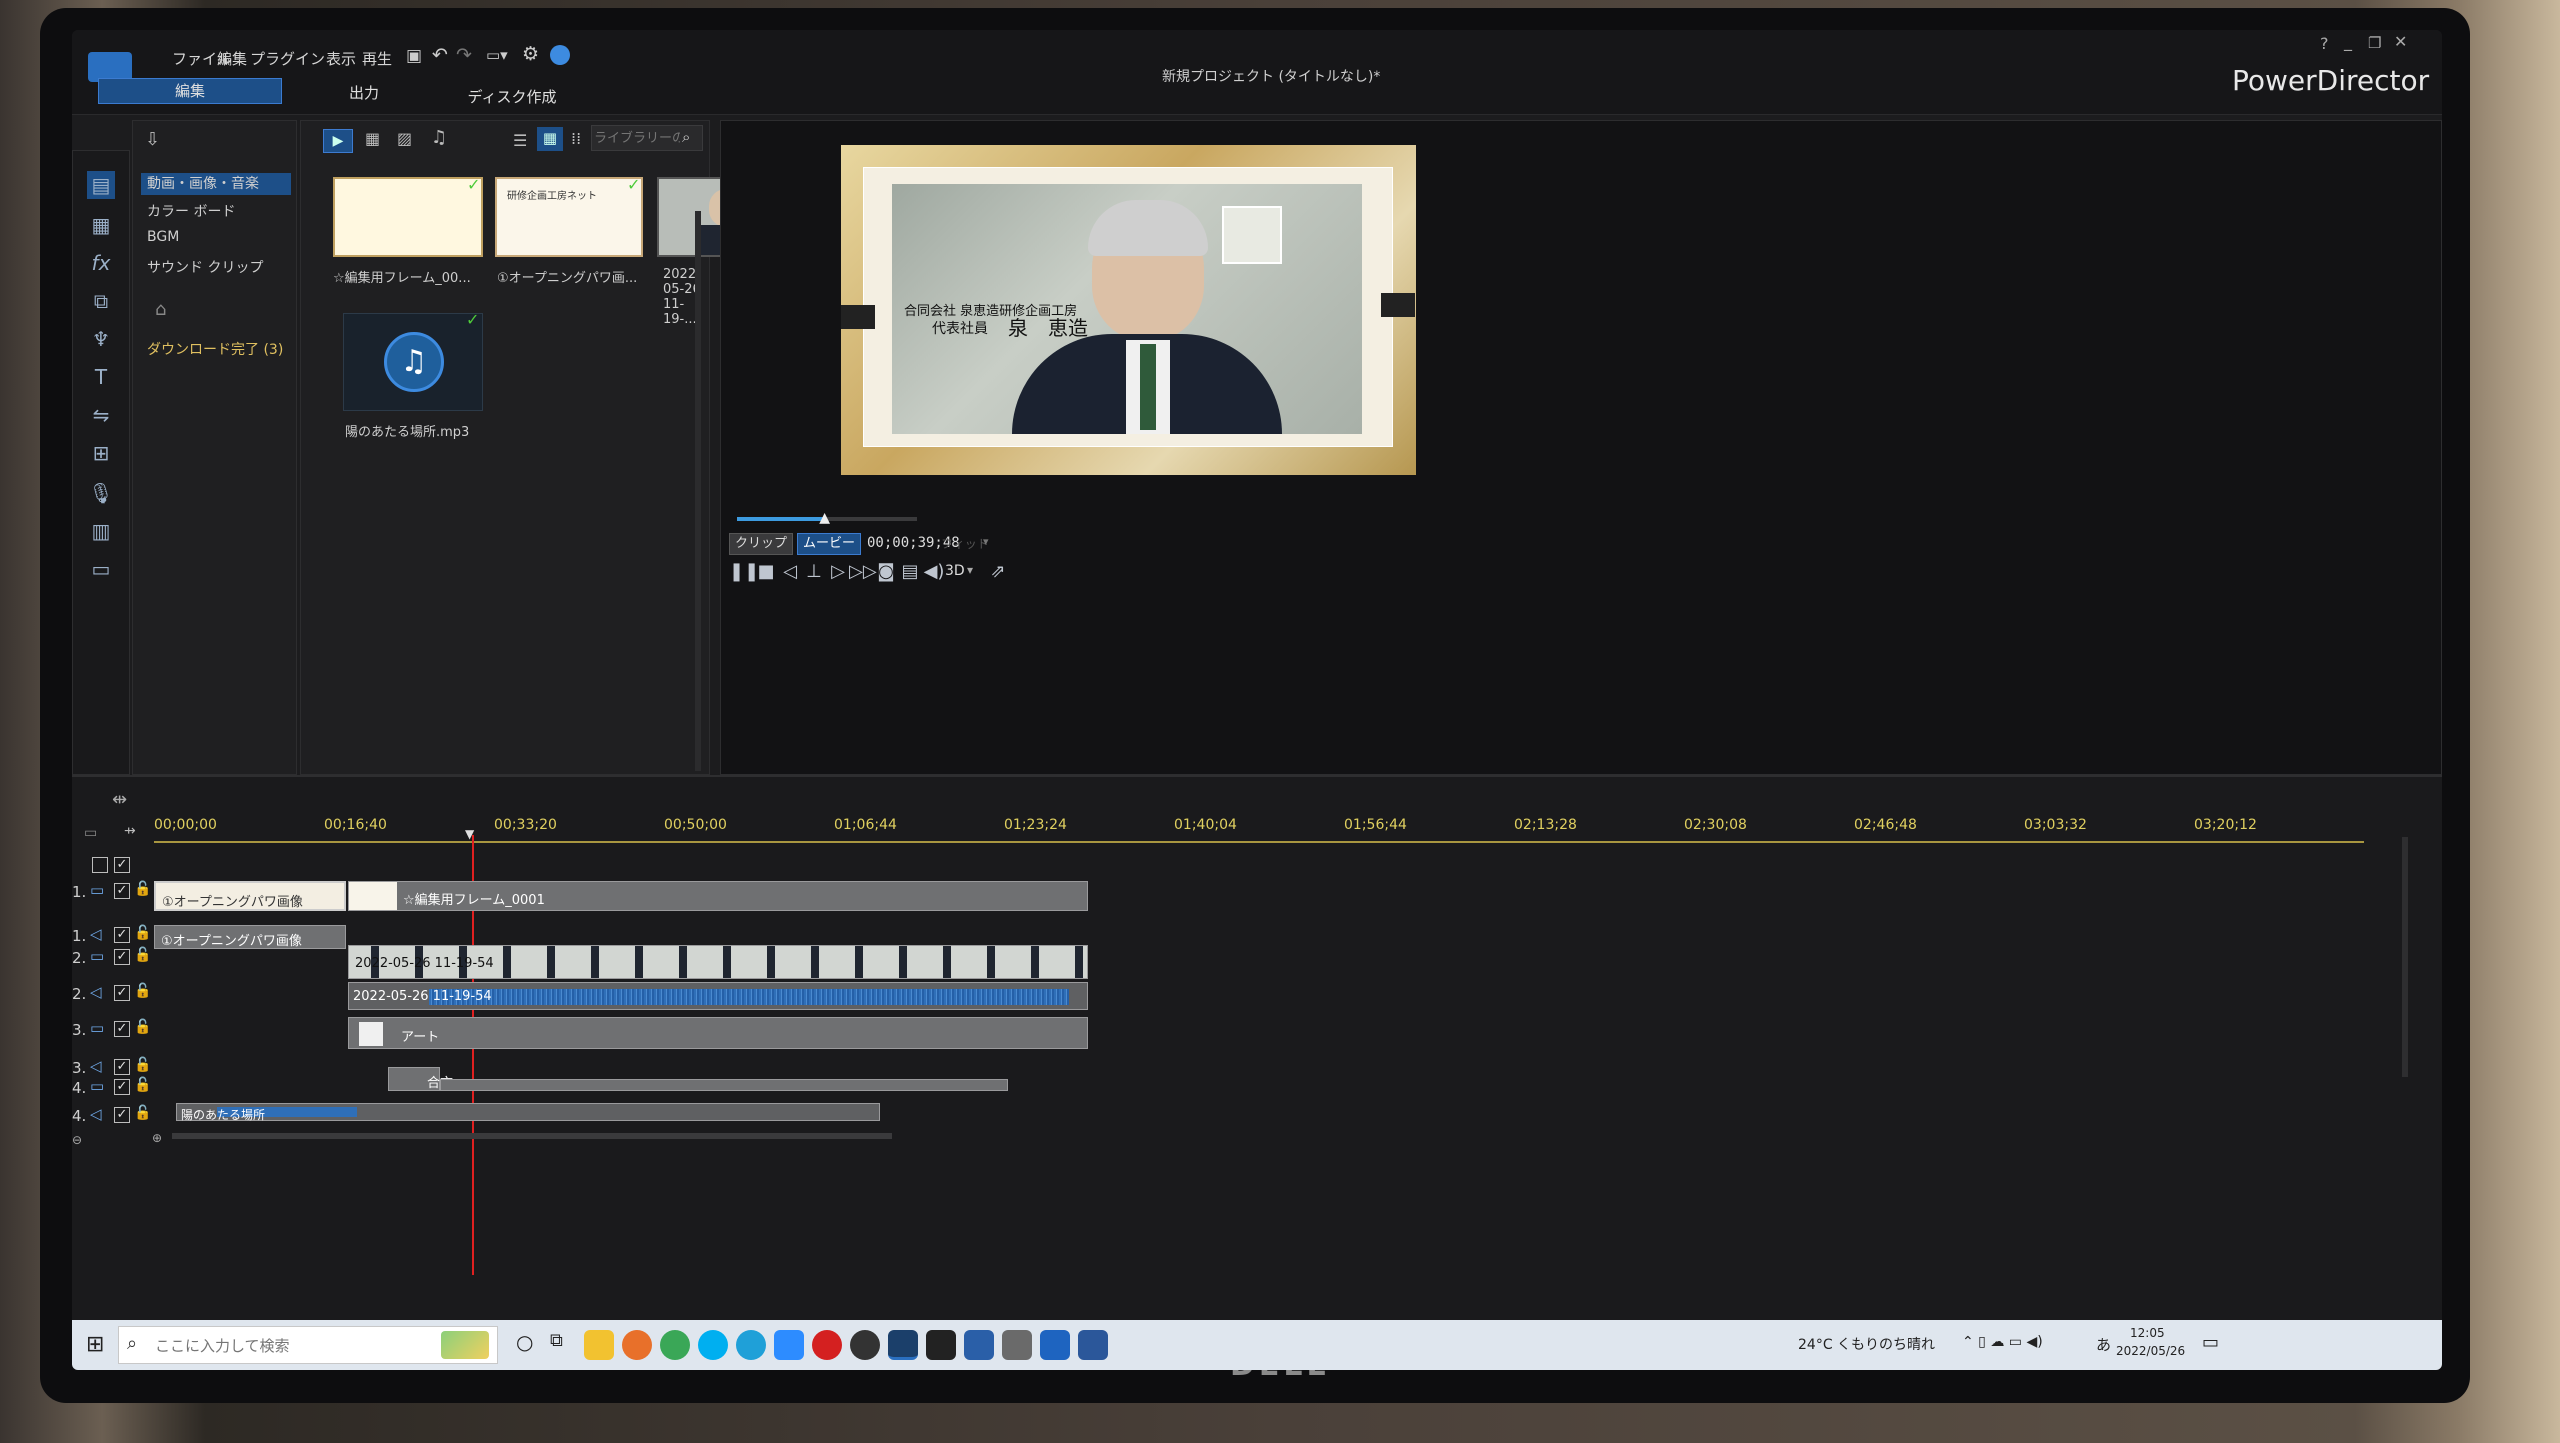 The height and width of the screenshot is (1443, 2560). I want to click on filter-clip-icon: ▦, so click(372, 138).